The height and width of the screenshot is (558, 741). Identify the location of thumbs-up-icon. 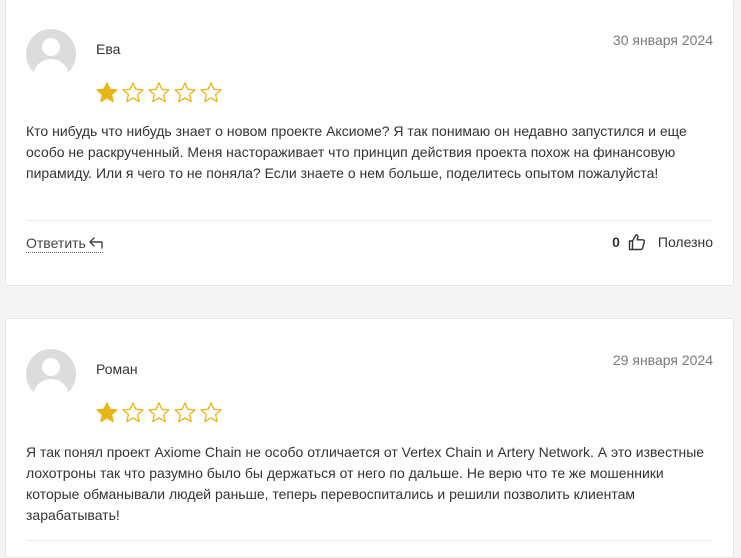
(637, 242).